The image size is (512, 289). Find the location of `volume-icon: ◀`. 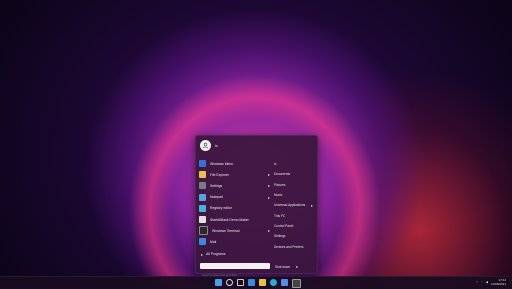

volume-icon: ◀ is located at coordinates (487, 282).